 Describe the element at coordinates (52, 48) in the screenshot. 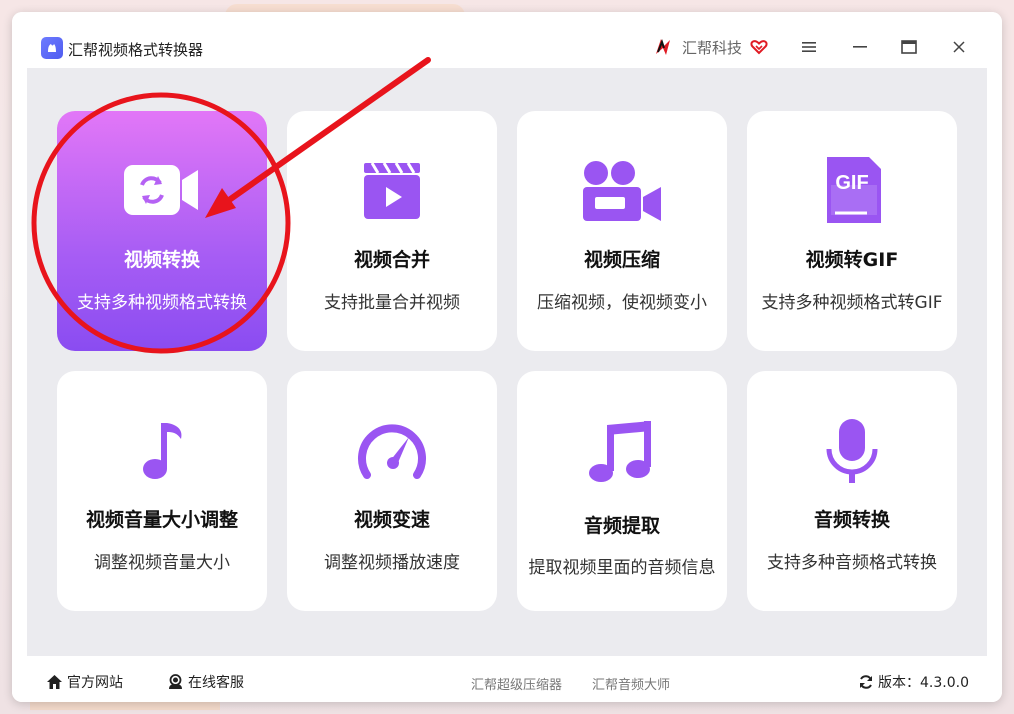

I see `app-logo-icon` at that location.